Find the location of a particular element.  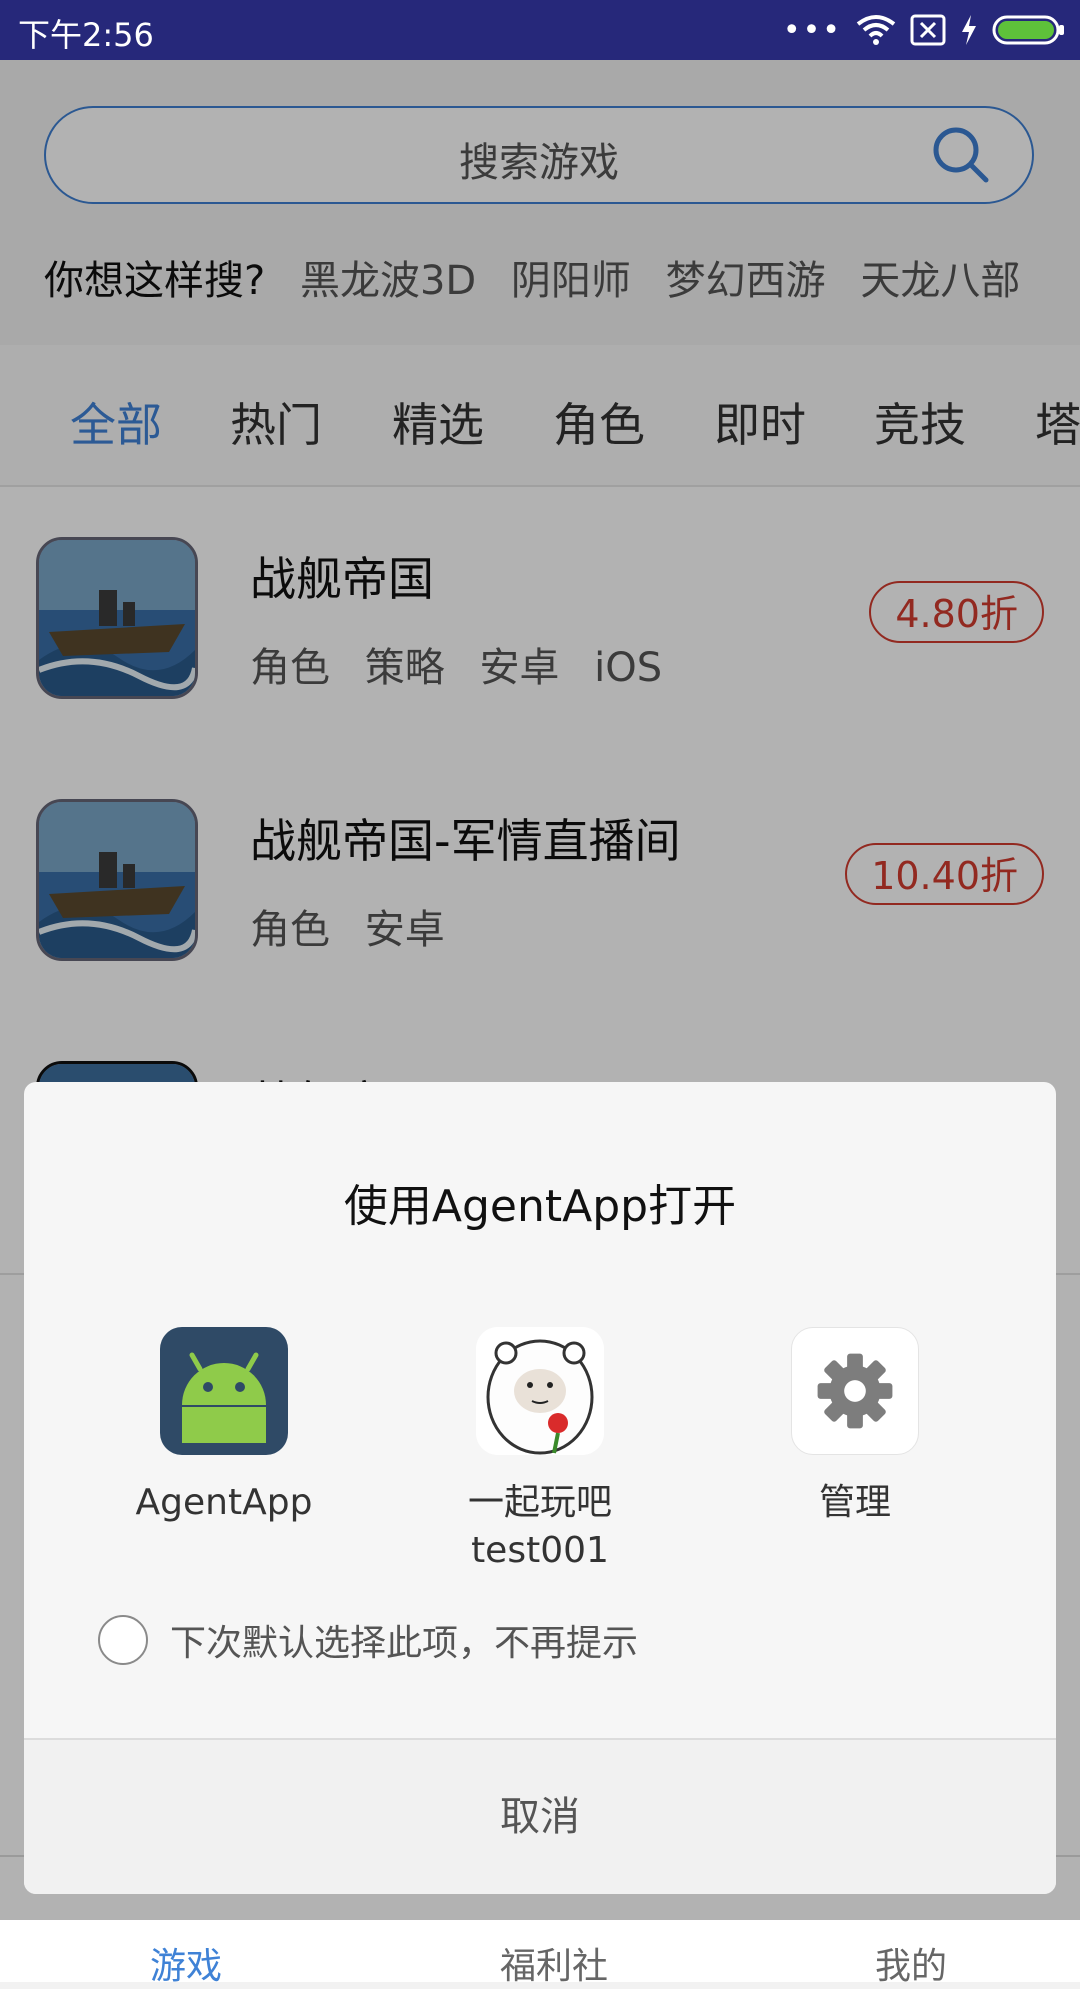

nav-mine: 我的 is located at coordinates (911, 1963).